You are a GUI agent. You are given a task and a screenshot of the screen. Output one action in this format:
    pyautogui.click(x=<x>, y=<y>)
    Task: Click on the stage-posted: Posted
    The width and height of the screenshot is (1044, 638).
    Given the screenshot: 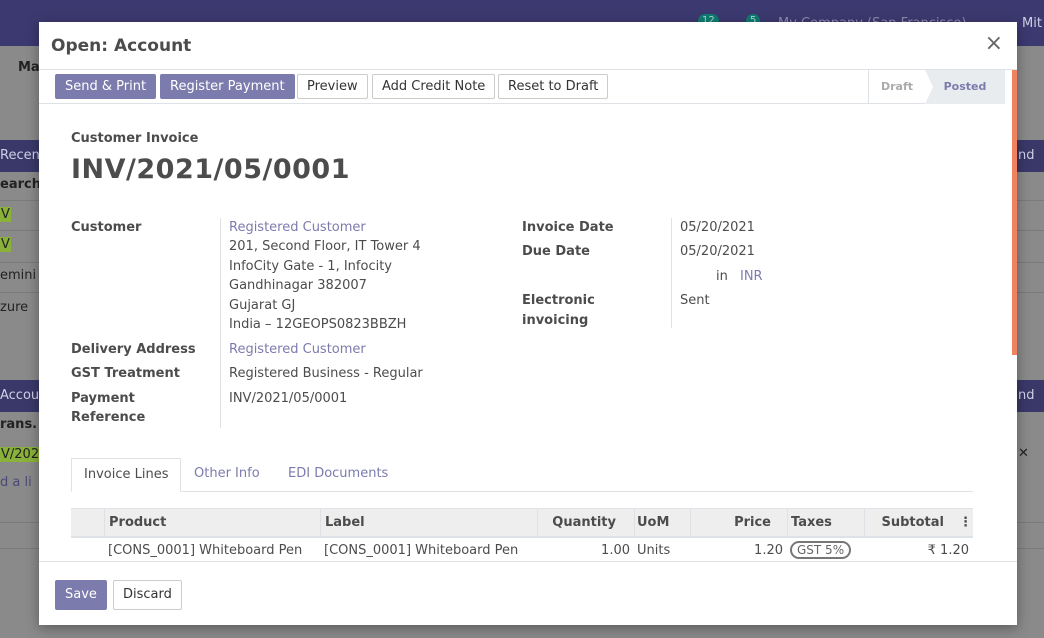 What is the action you would take?
    pyautogui.click(x=965, y=87)
    